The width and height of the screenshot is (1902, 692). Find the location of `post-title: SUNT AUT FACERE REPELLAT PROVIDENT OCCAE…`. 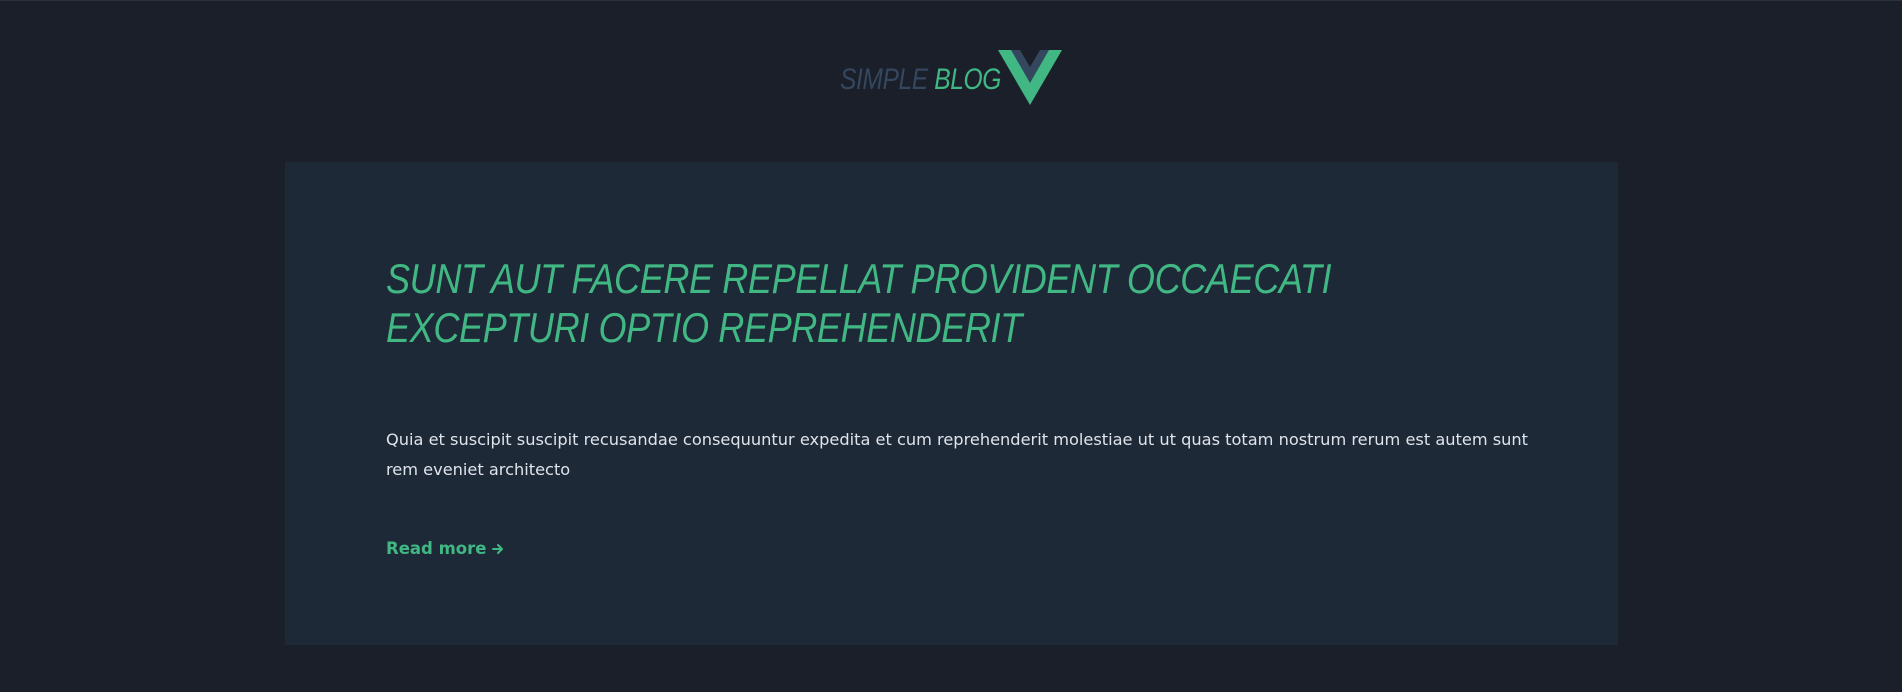

post-title: SUNT AUT FACERE REPELLAT PROVIDENT OCCAE… is located at coordinates (966, 303).